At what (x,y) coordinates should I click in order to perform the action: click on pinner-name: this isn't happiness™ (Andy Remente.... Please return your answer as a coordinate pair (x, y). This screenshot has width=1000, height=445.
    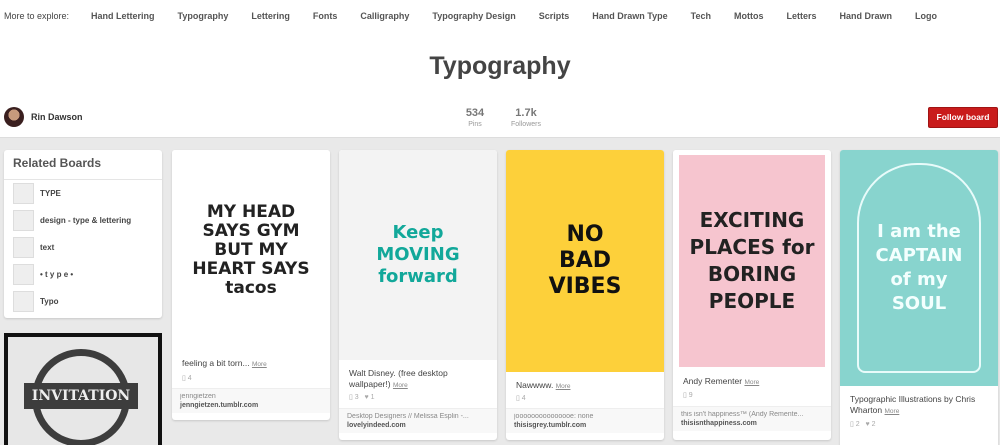
    Looking at the image, I should click on (742, 414).